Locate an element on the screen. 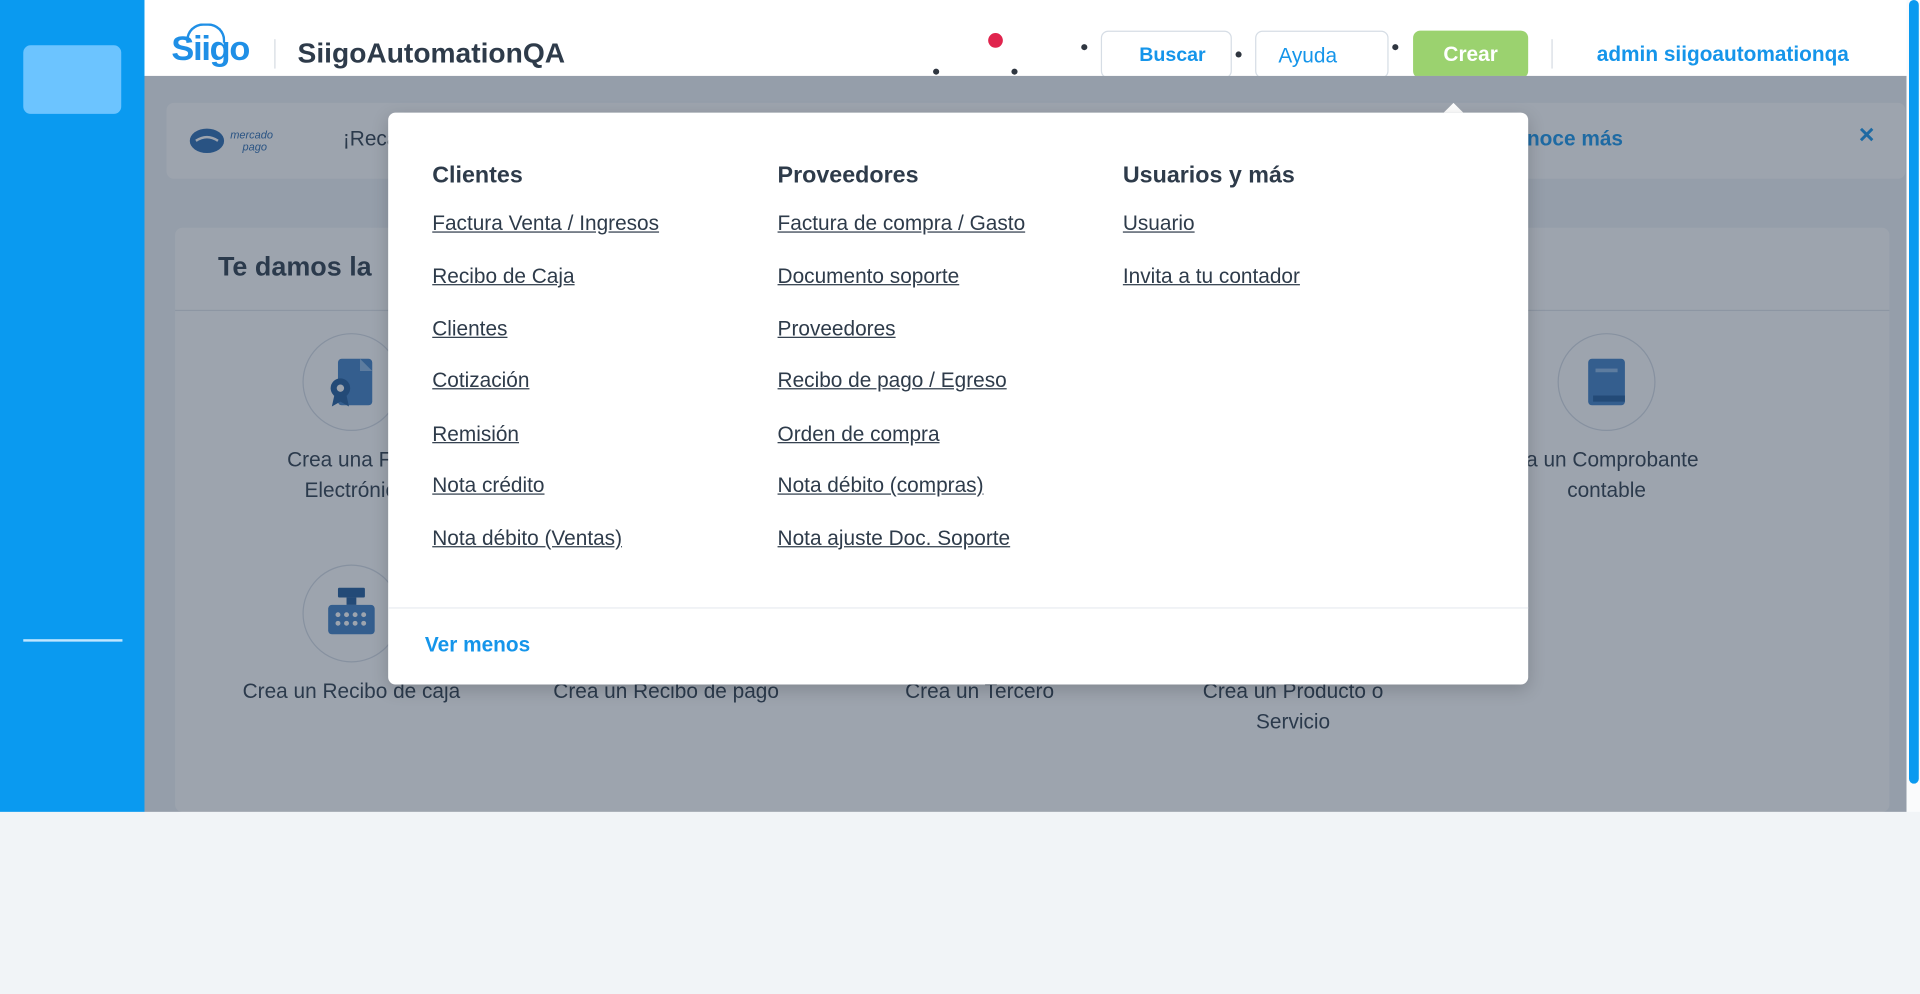  menu-link-proveedores: Proveedores is located at coordinates (837, 329).